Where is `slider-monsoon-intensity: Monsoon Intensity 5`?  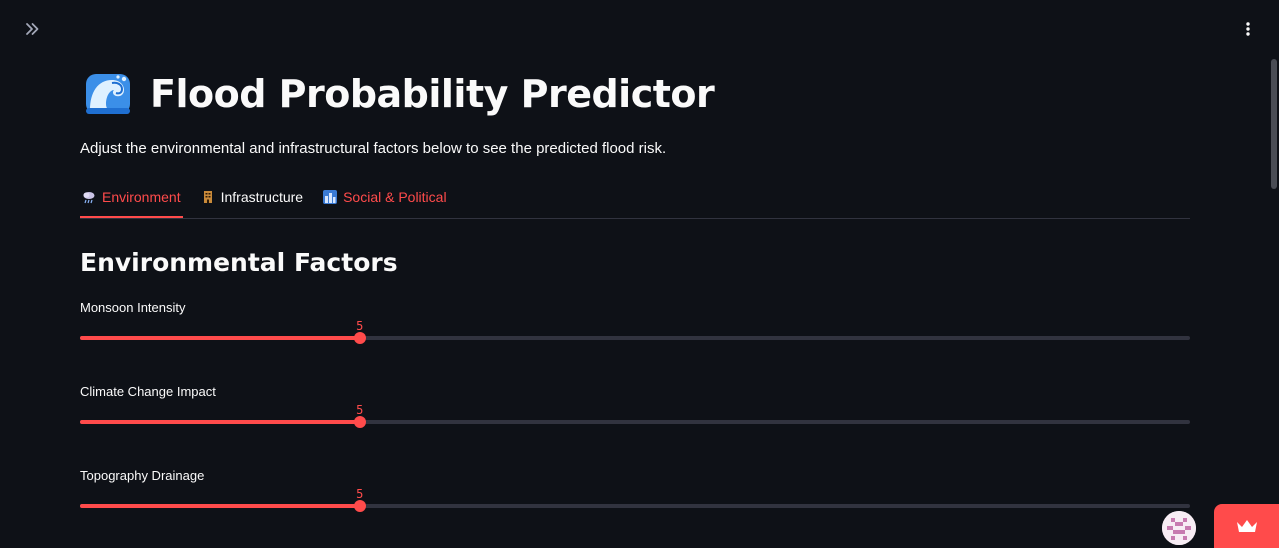 slider-monsoon-intensity: Monsoon Intensity 5 is located at coordinates (635, 330).